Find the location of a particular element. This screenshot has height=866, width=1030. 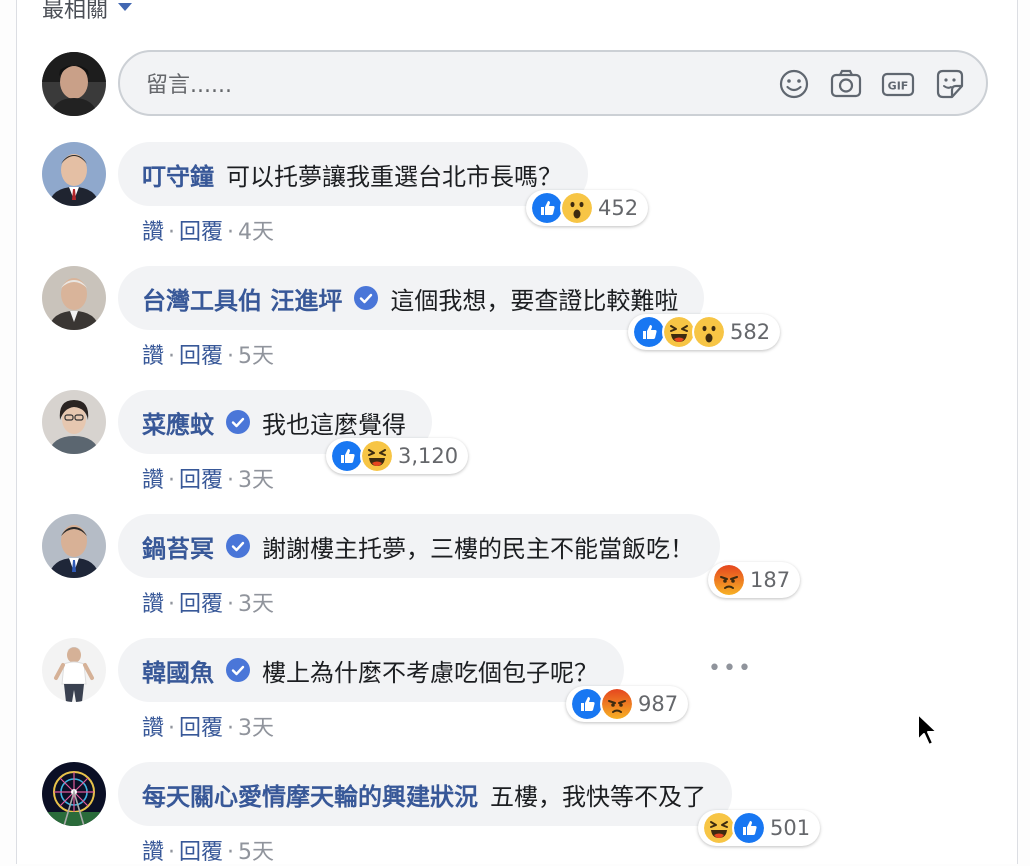

gif-icon: GIF is located at coordinates (898, 84).